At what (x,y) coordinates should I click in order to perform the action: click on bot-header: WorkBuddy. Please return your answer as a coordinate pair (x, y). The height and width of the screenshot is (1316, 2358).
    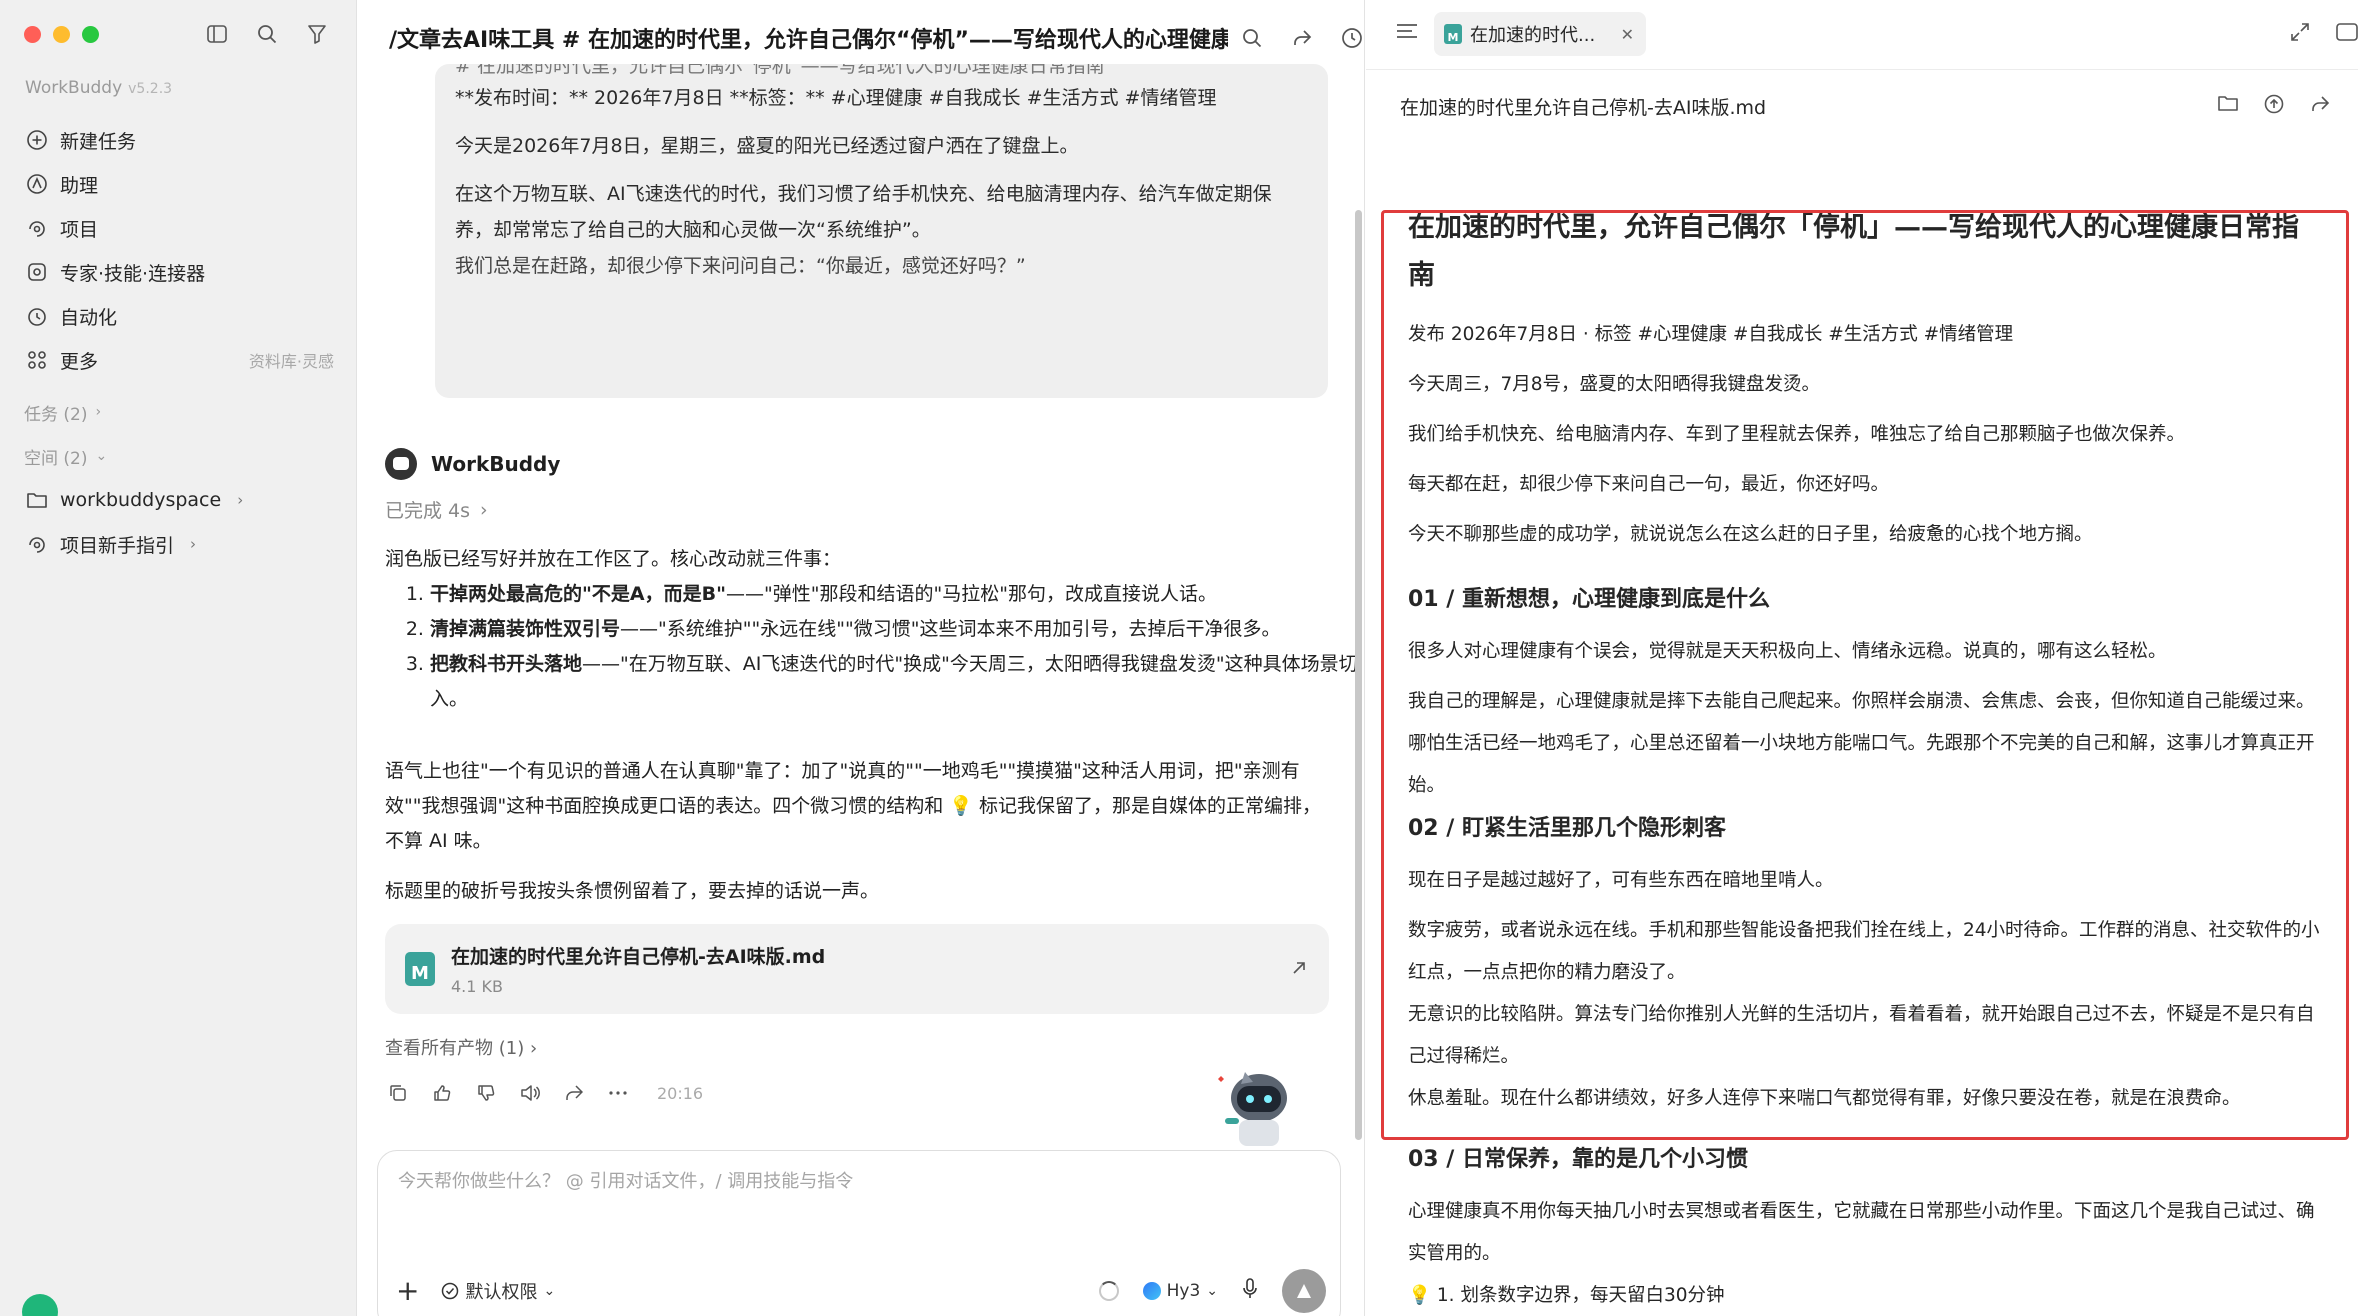
    Looking at the image, I should click on (472, 464).